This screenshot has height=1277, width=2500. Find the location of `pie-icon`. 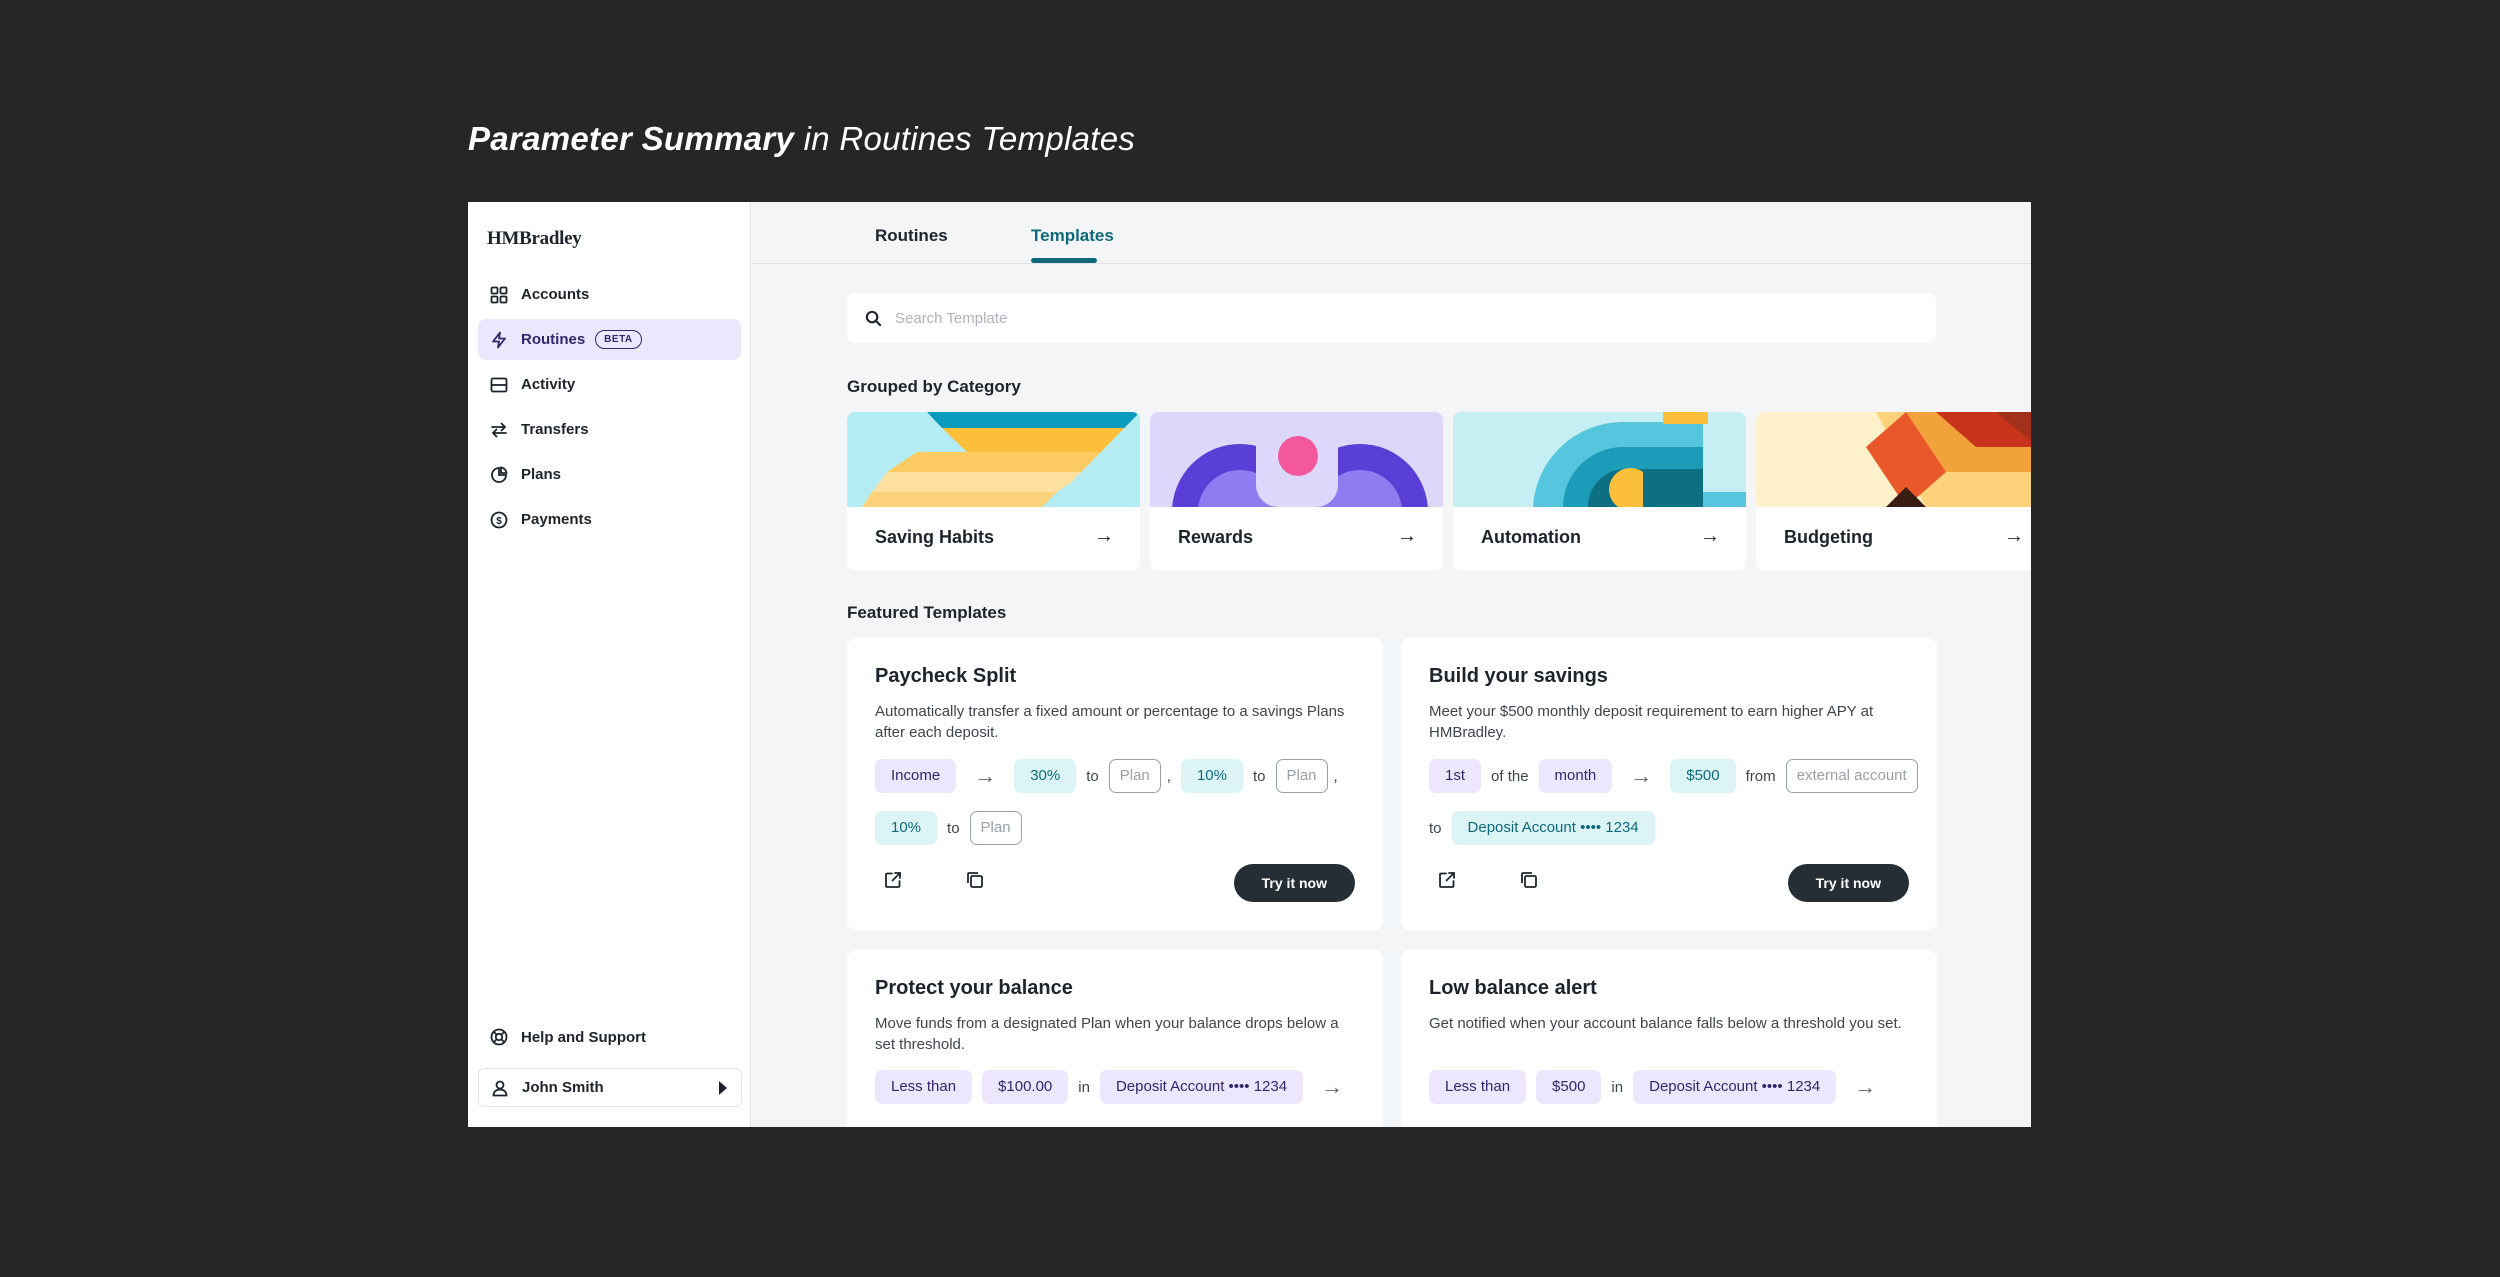

pie-icon is located at coordinates (499, 475).